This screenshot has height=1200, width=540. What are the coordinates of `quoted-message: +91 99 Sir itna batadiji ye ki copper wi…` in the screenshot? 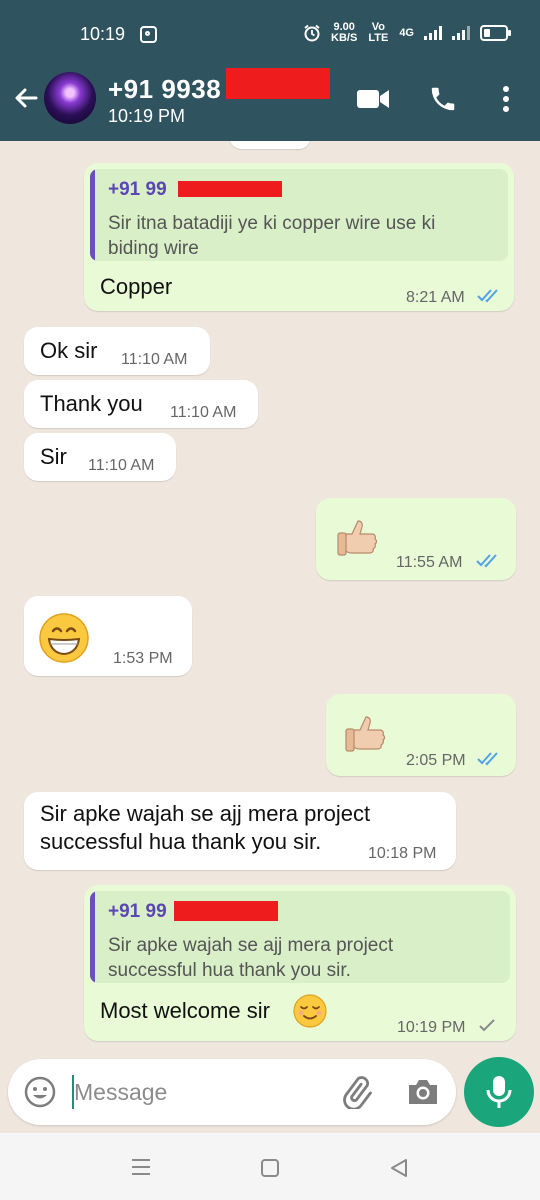 It's located at (299, 215).